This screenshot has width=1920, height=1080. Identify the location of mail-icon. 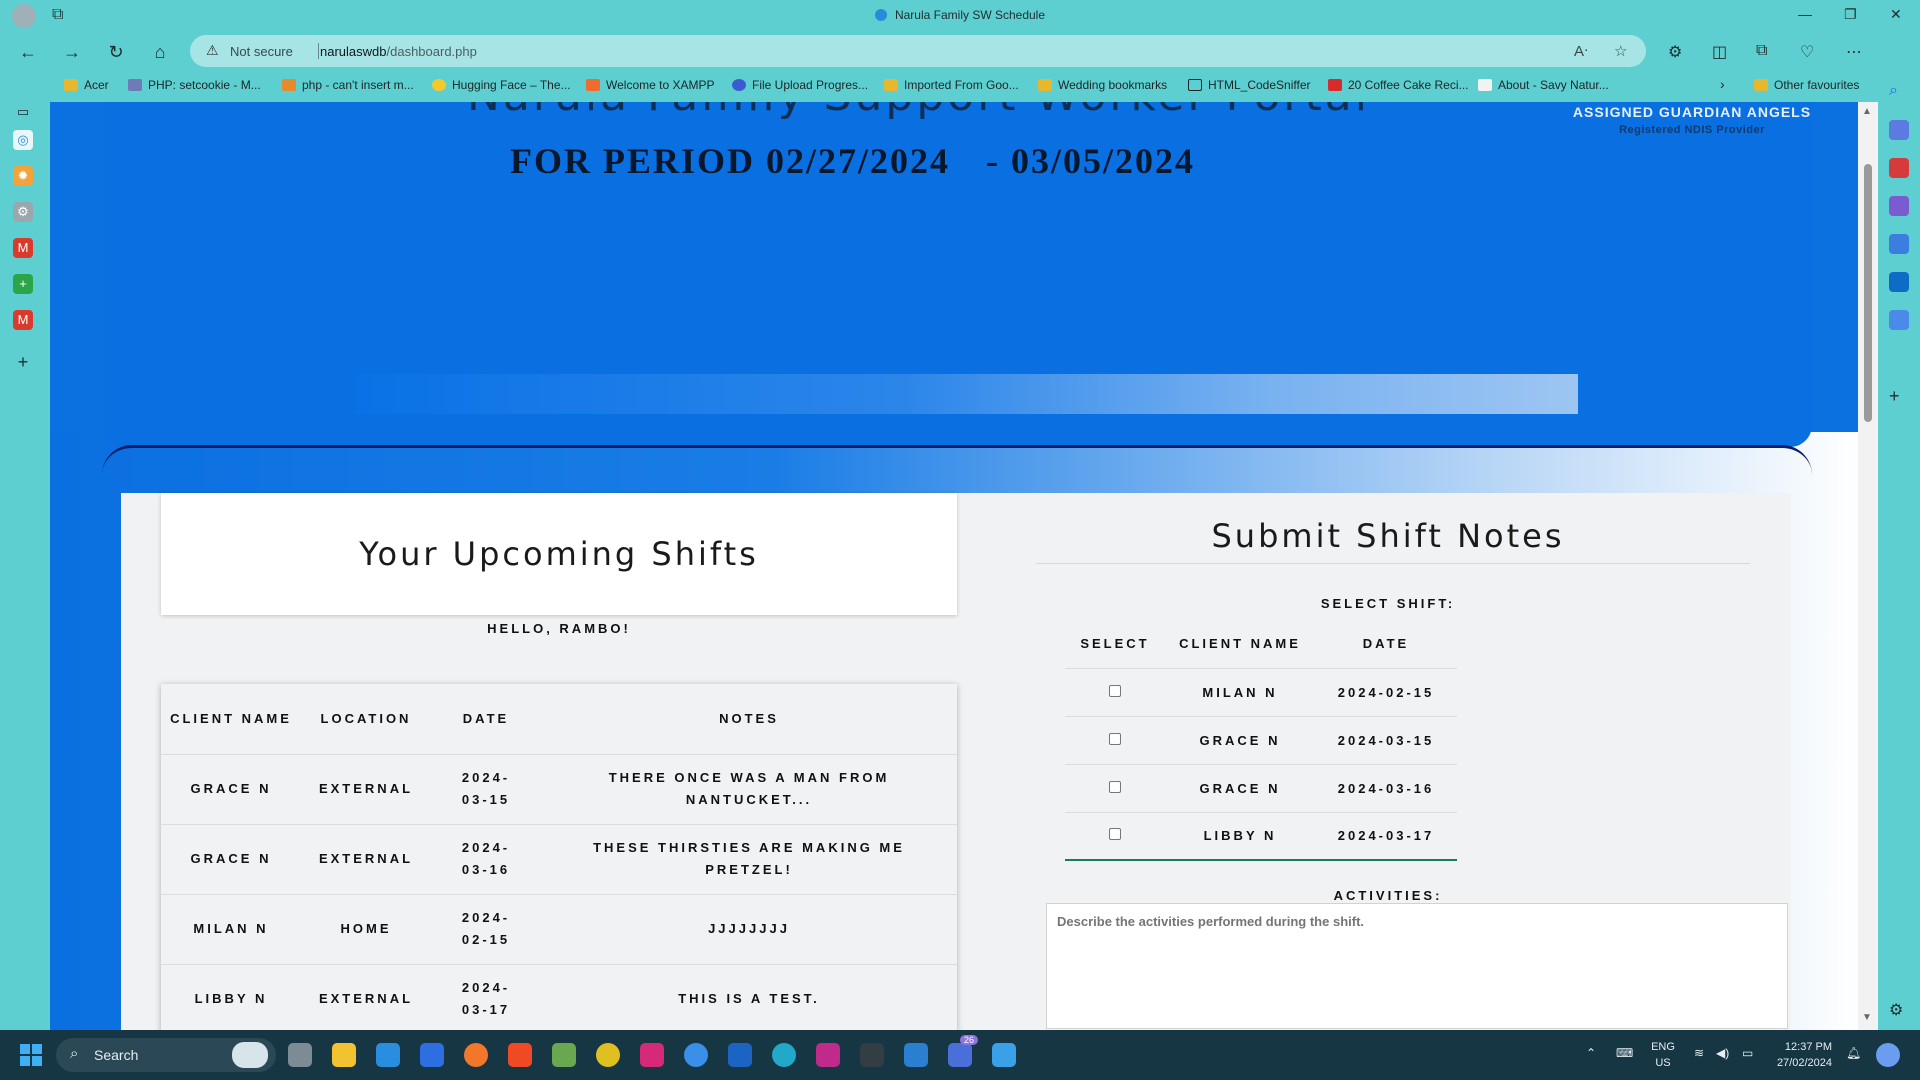
(388, 1055).